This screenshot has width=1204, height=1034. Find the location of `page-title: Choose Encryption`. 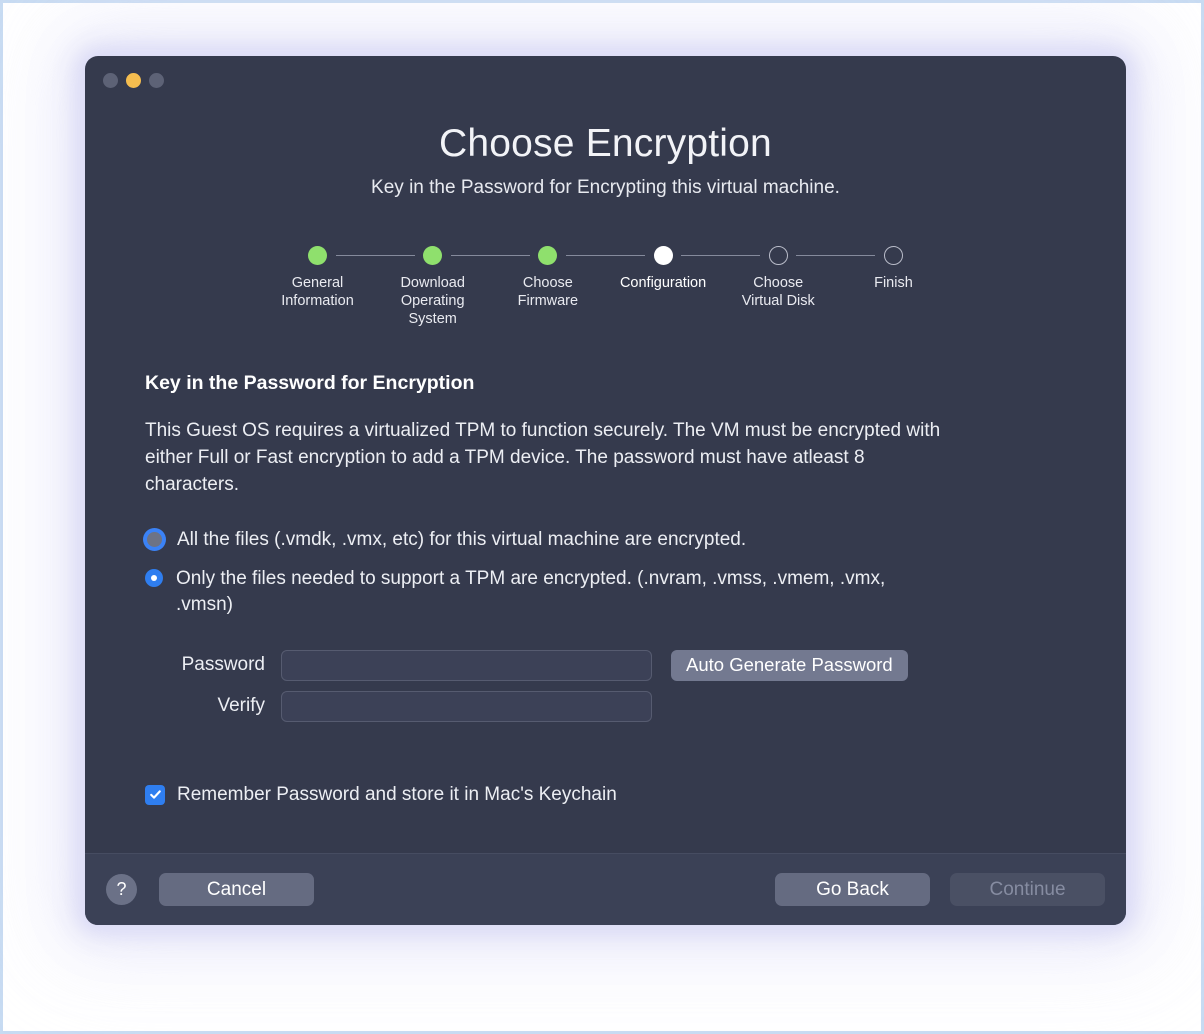

page-title: Choose Encryption is located at coordinates (605, 143).